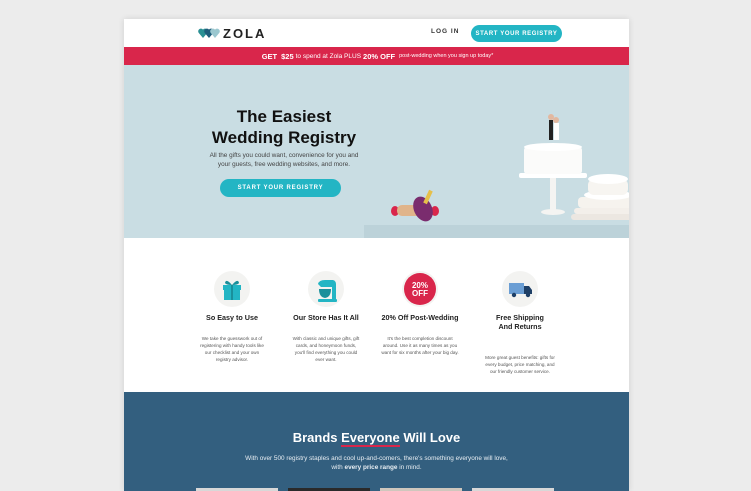  What do you see at coordinates (376, 33) in the screenshot?
I see `site-header: ZOLA LOG IN START YOUR REGISTRY` at bounding box center [376, 33].